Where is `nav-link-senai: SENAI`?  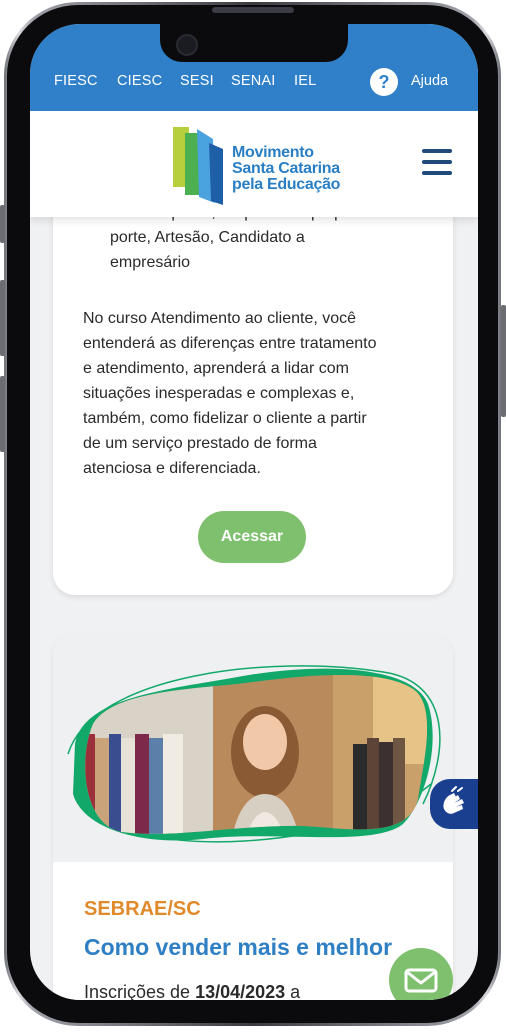 nav-link-senai: SENAI is located at coordinates (253, 81).